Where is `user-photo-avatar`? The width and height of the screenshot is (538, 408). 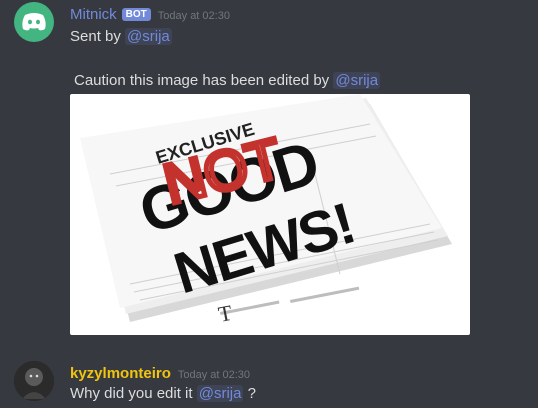
user-photo-avatar is located at coordinates (34, 381).